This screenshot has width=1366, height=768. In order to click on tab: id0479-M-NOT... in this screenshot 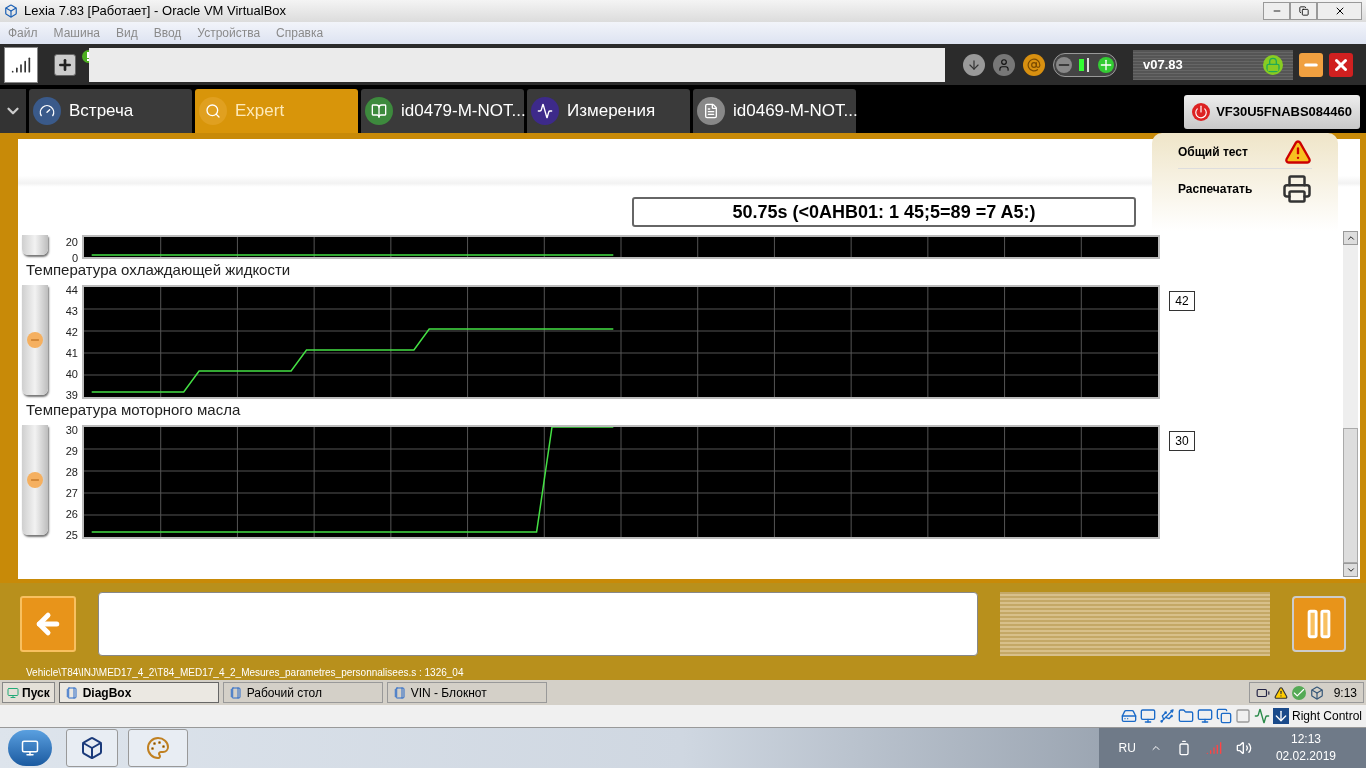, I will do `click(442, 111)`.